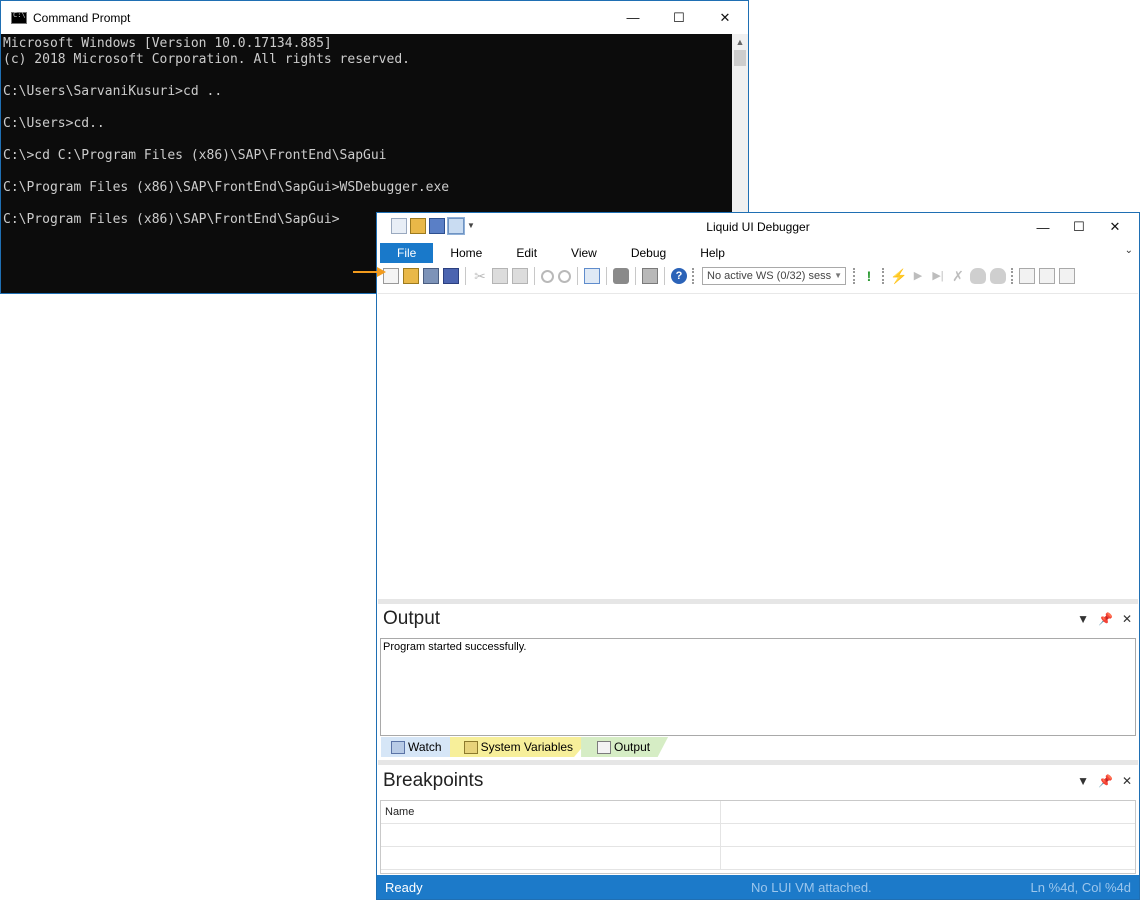 This screenshot has height=900, width=1140. I want to click on cut-icon: ✂, so click(480, 276).